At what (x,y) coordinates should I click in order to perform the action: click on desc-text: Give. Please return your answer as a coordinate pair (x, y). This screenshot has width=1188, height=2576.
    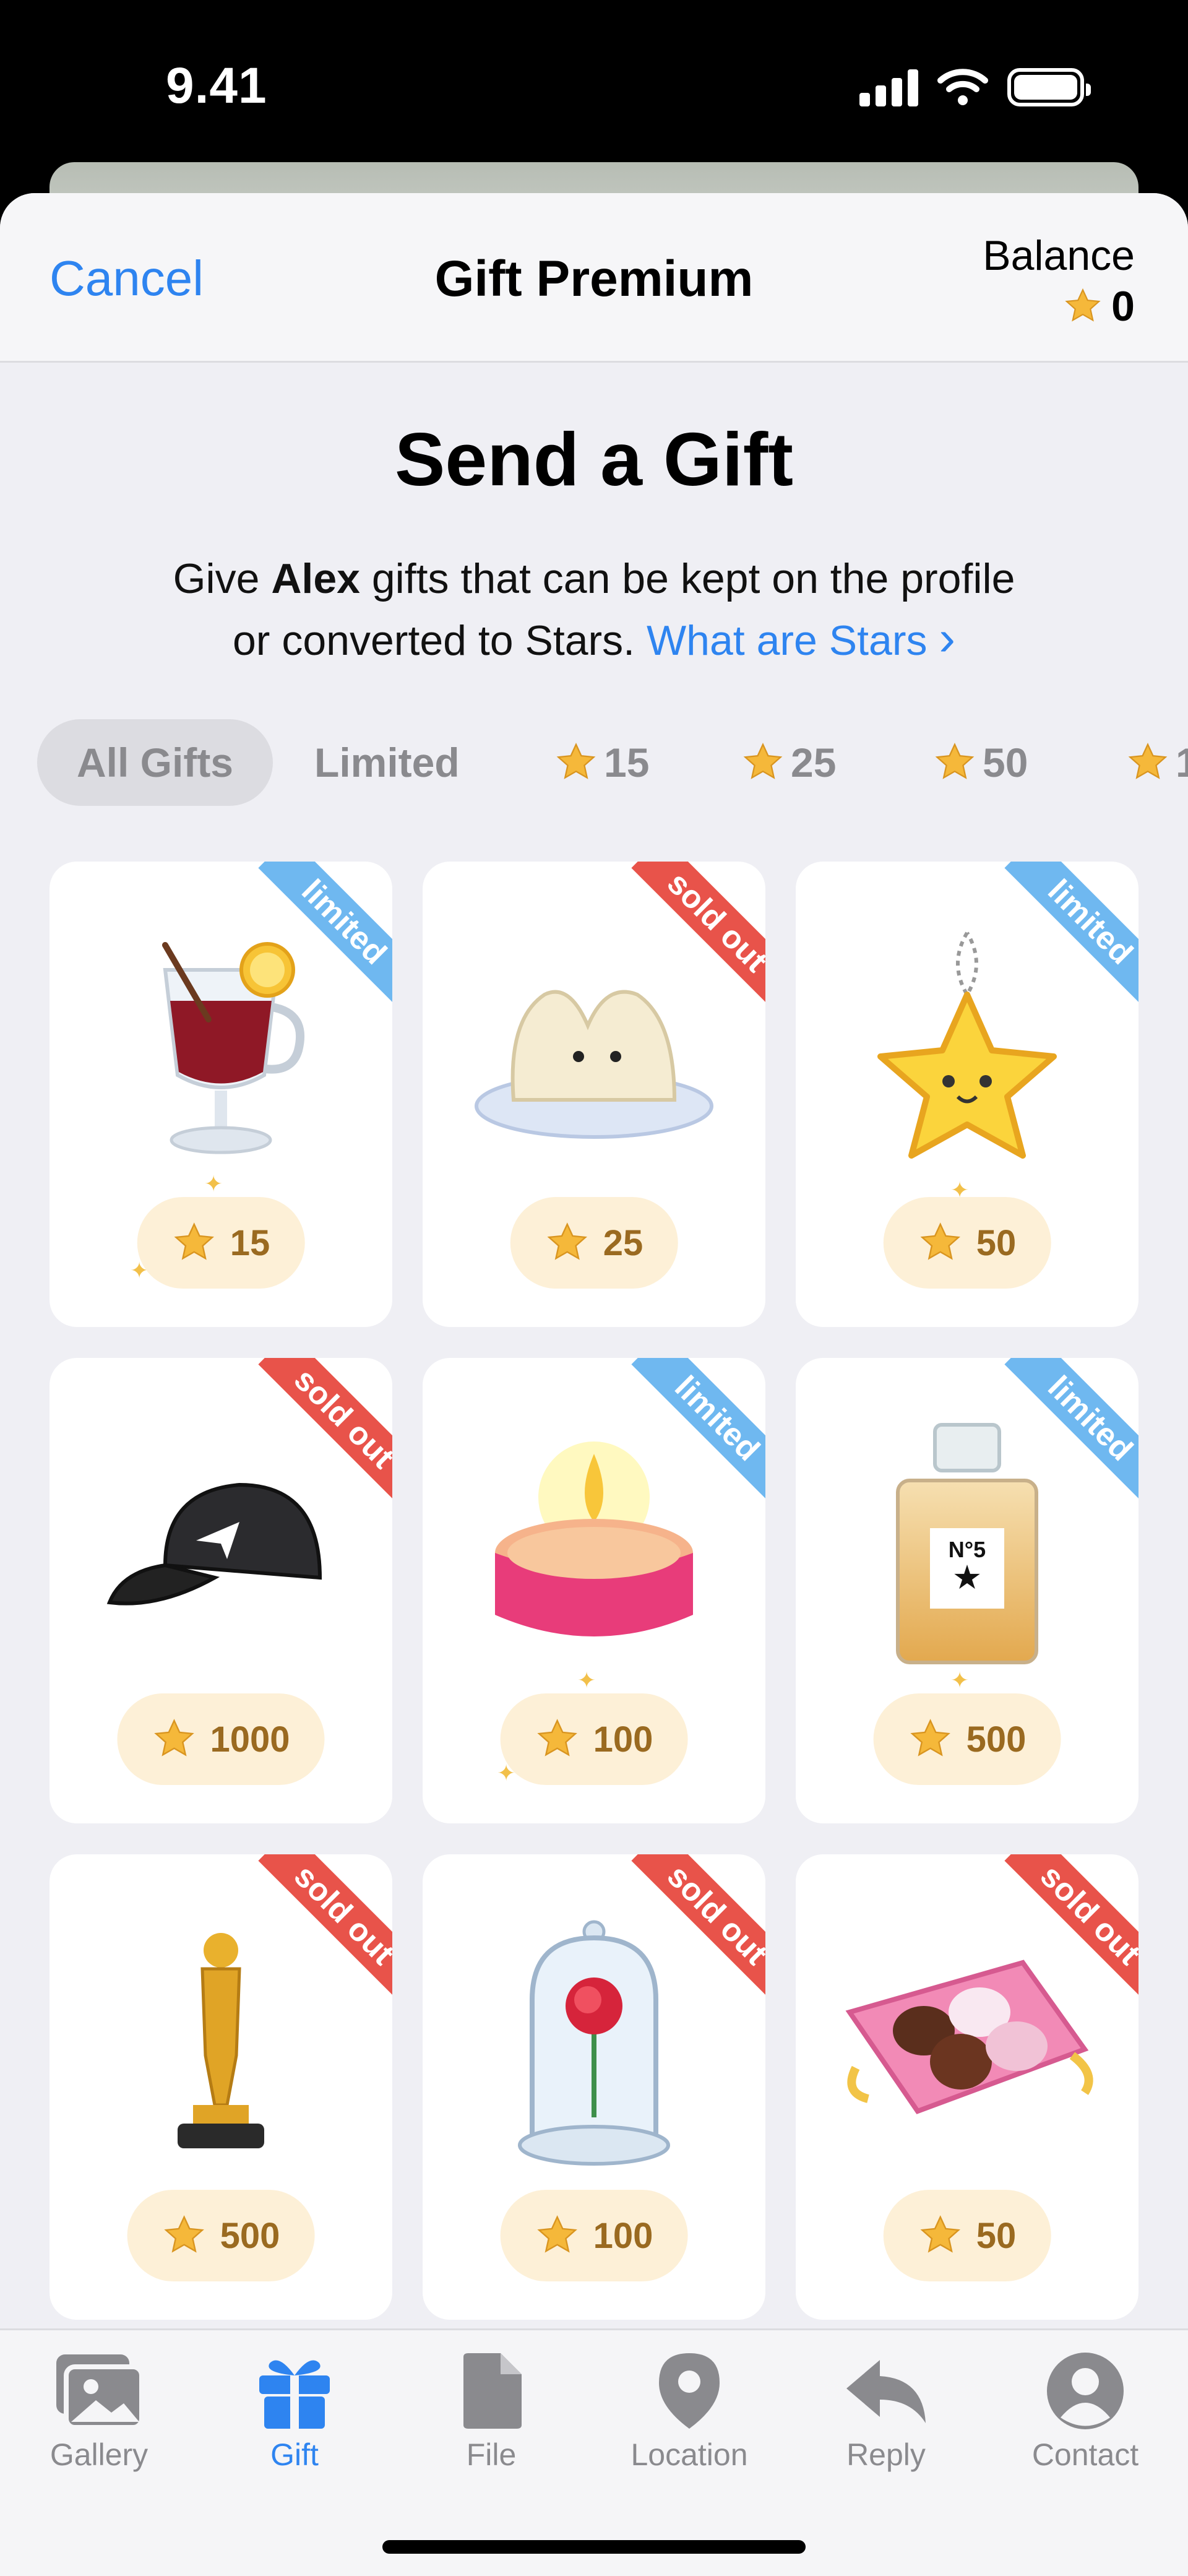
    Looking at the image, I should click on (222, 578).